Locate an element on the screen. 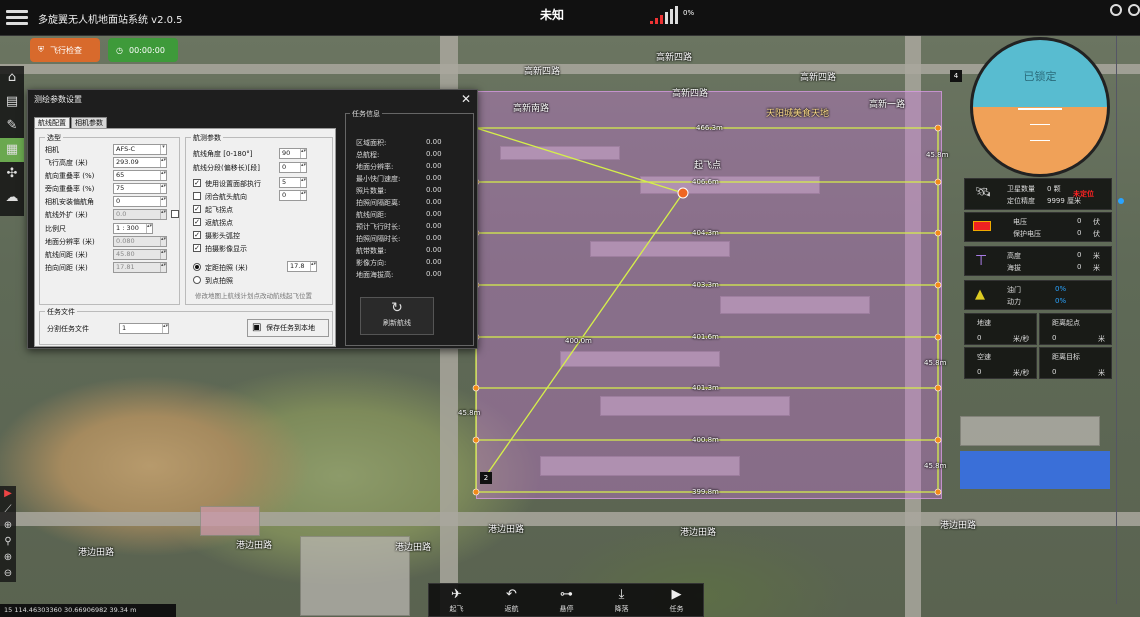 The image size is (1140, 617). refresh-route-button: ↻ 刷新航线 is located at coordinates (397, 316).